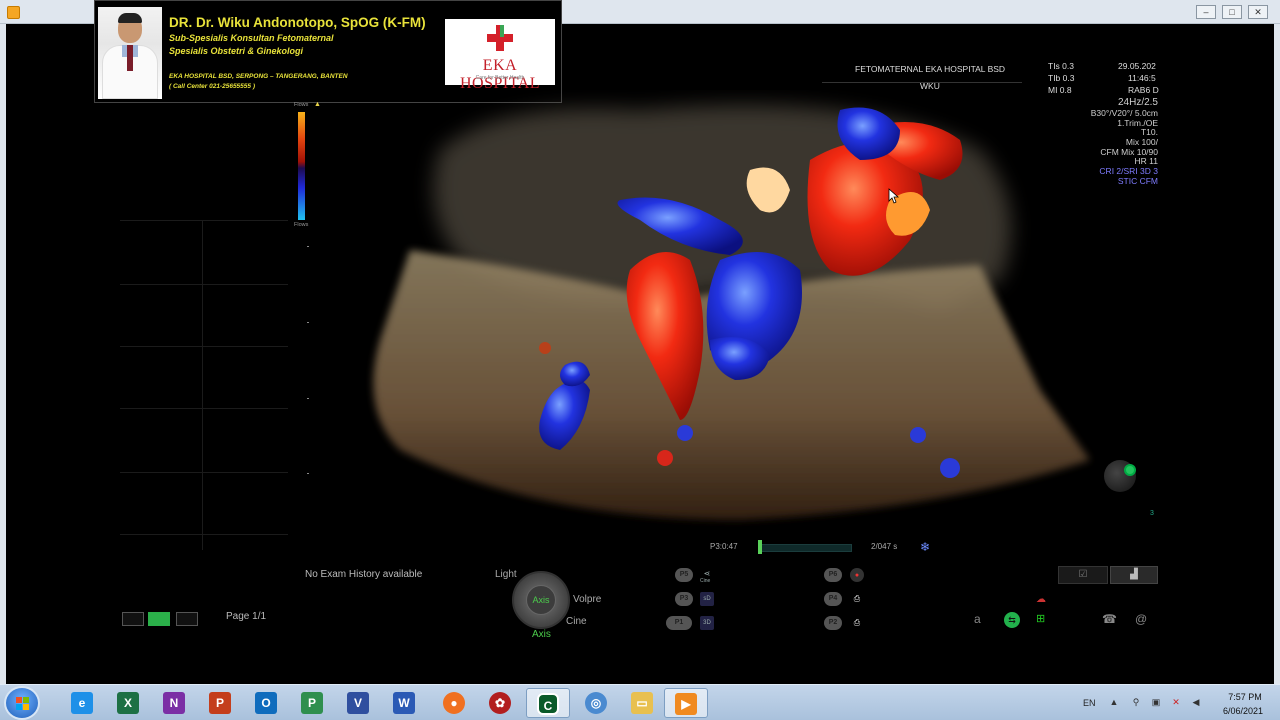 This screenshot has width=1280, height=720. Describe the element at coordinates (1041, 599) in the screenshot. I see `transfer-alert-icon: ☁` at that location.